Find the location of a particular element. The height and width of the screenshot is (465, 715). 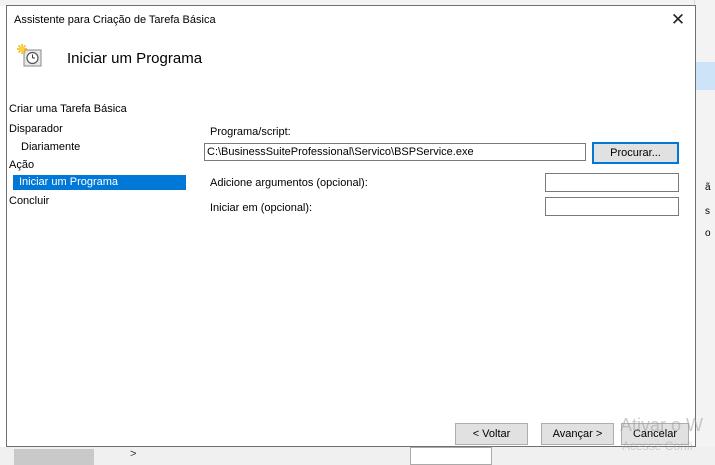

background-scroll-thumb is located at coordinates (54, 457).